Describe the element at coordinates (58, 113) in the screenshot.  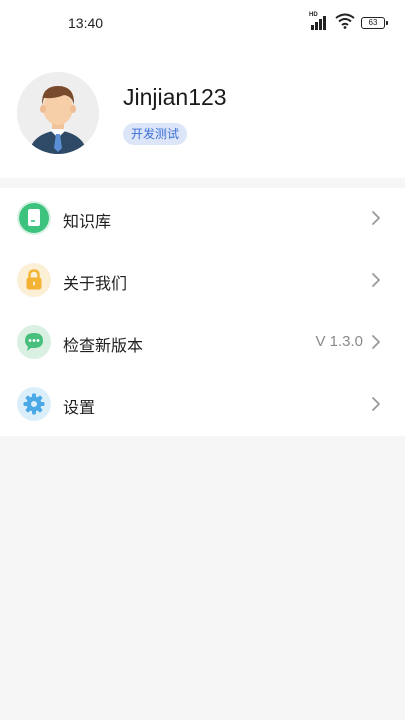
I see `avatar-man-icon` at that location.